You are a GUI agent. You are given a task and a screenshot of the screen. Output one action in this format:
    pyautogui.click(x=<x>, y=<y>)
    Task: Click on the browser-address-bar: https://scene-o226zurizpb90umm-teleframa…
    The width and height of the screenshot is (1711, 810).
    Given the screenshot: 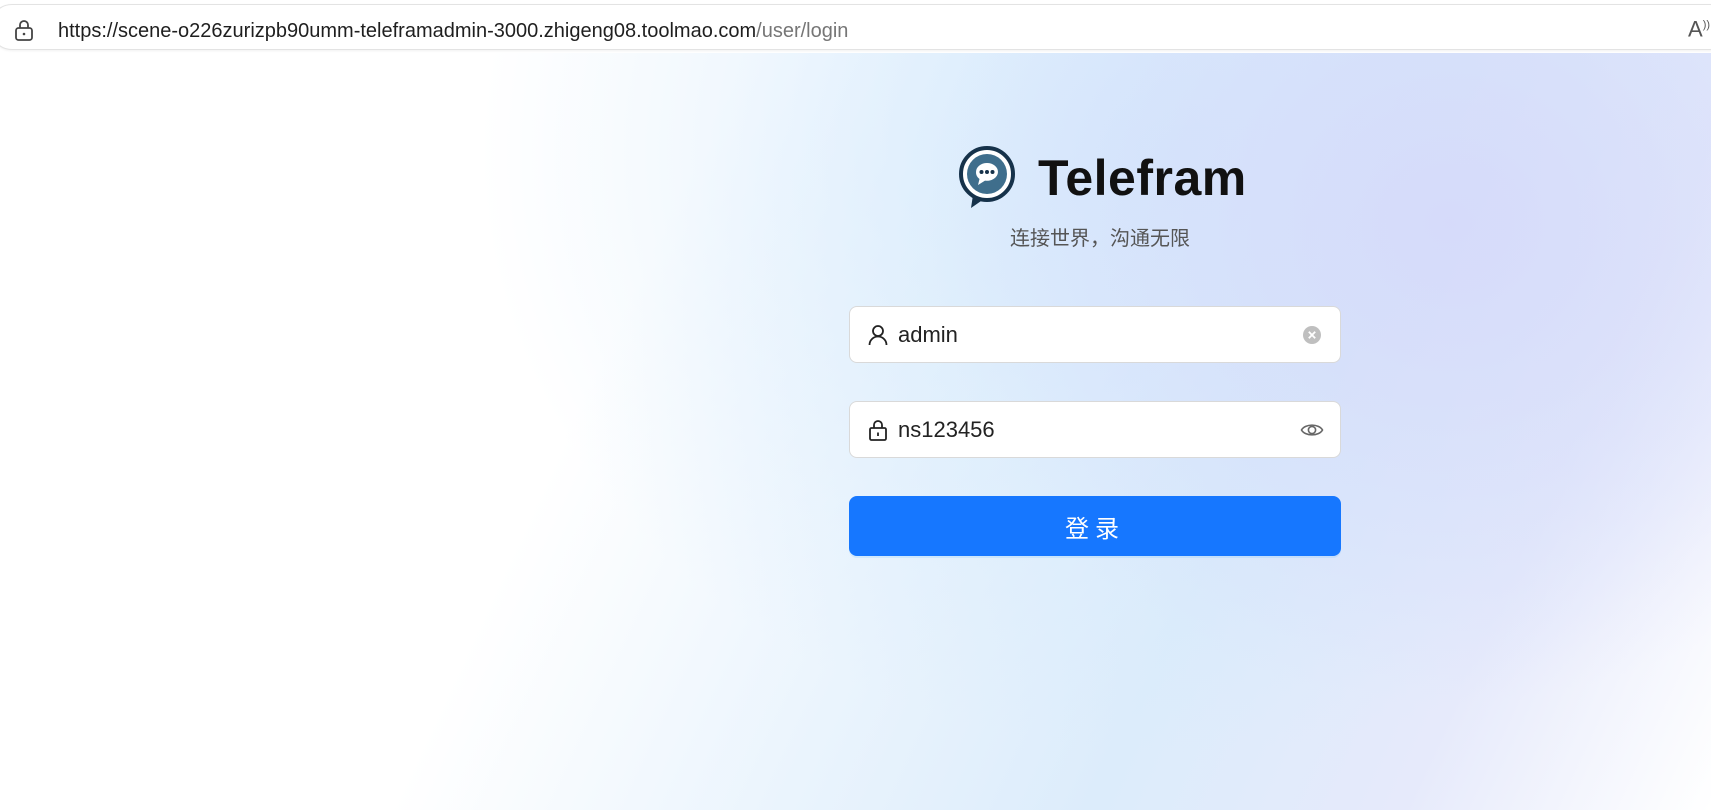 What is the action you would take?
    pyautogui.click(x=855, y=26)
    